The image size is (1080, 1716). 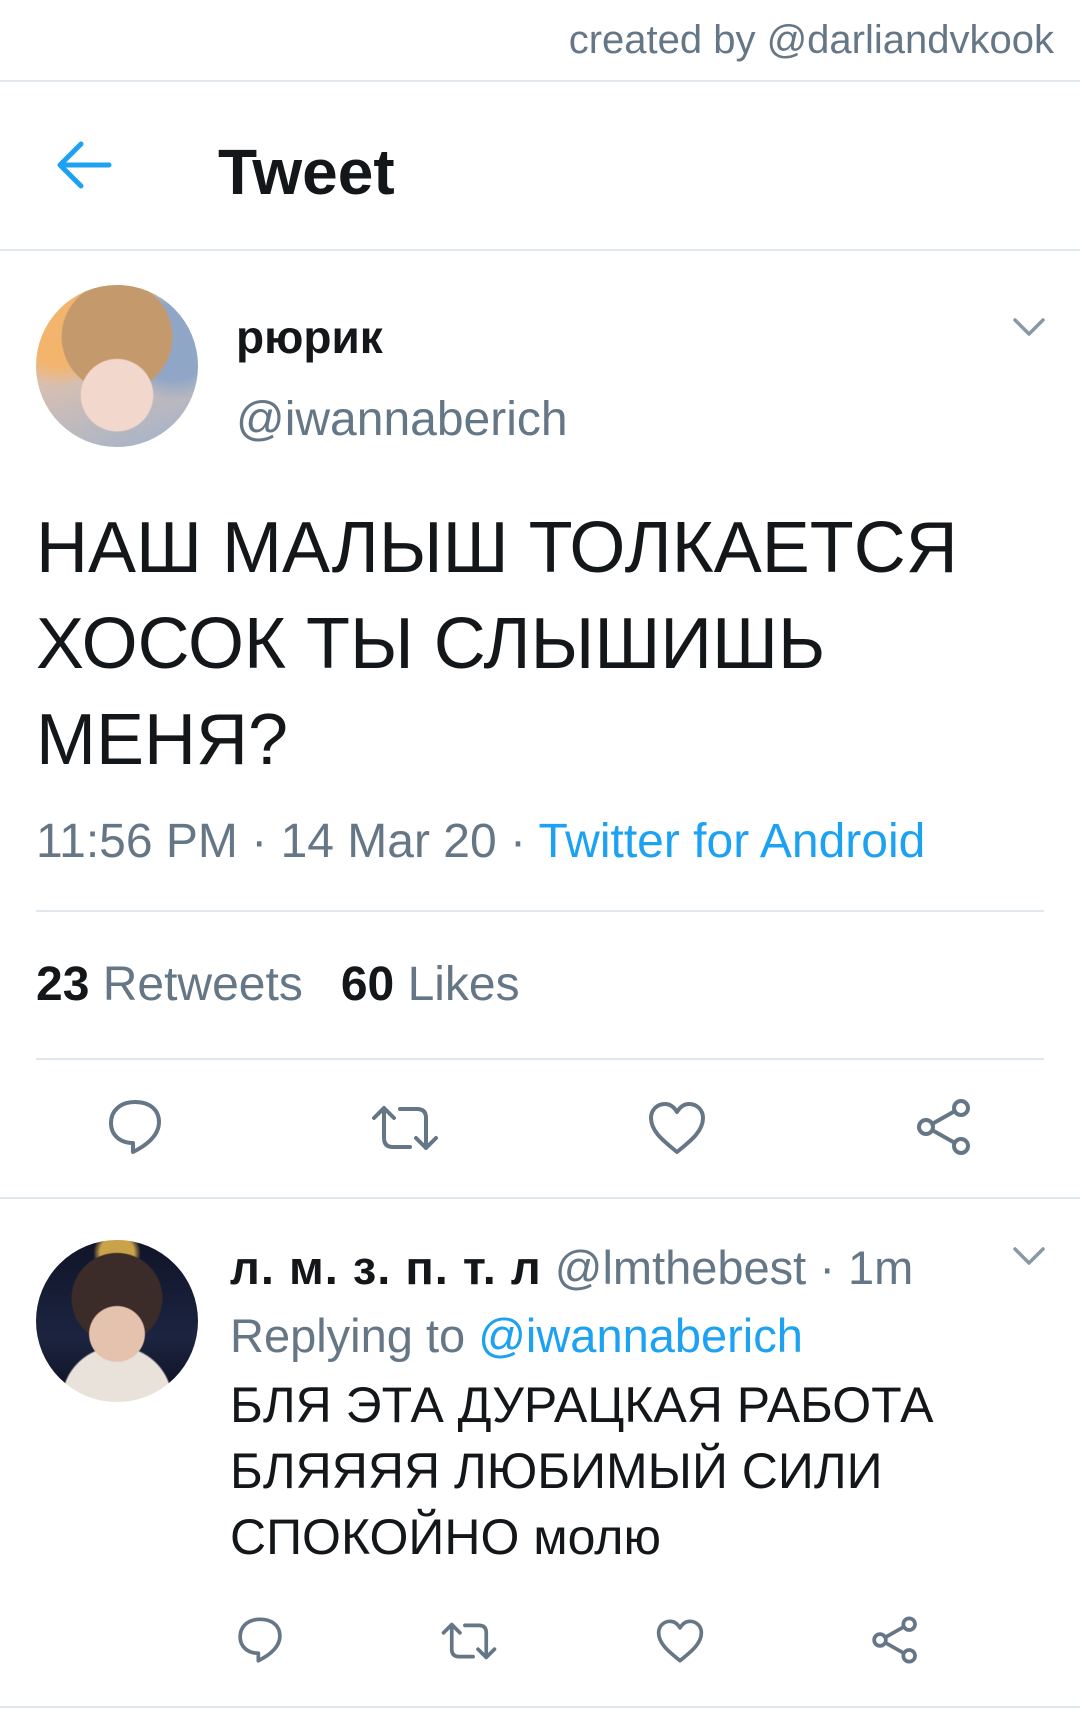 What do you see at coordinates (117, 366) in the screenshot?
I see `avatar` at bounding box center [117, 366].